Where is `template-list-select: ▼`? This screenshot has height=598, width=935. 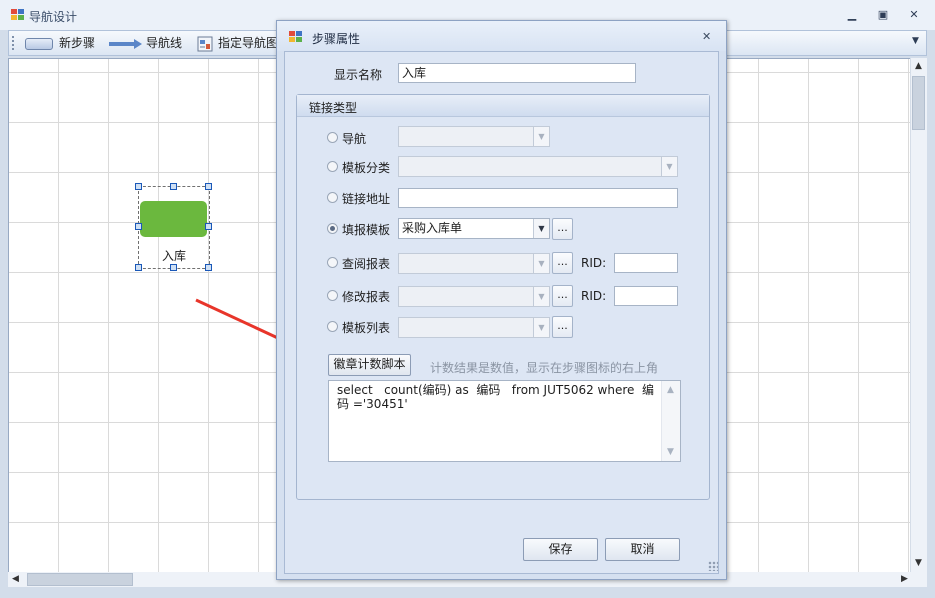
template-list-select: ▼ is located at coordinates (474, 327).